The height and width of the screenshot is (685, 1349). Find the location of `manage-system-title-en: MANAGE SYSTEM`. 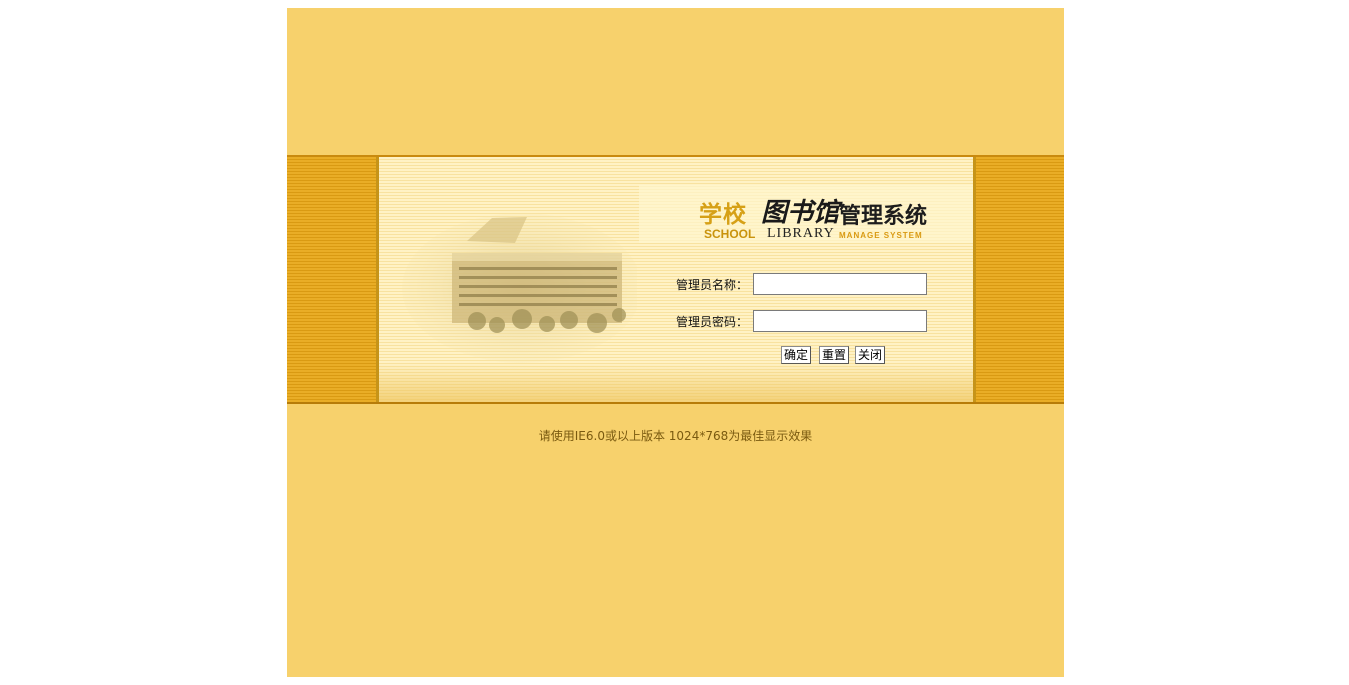

manage-system-title-en: MANAGE SYSTEM is located at coordinates (881, 235).